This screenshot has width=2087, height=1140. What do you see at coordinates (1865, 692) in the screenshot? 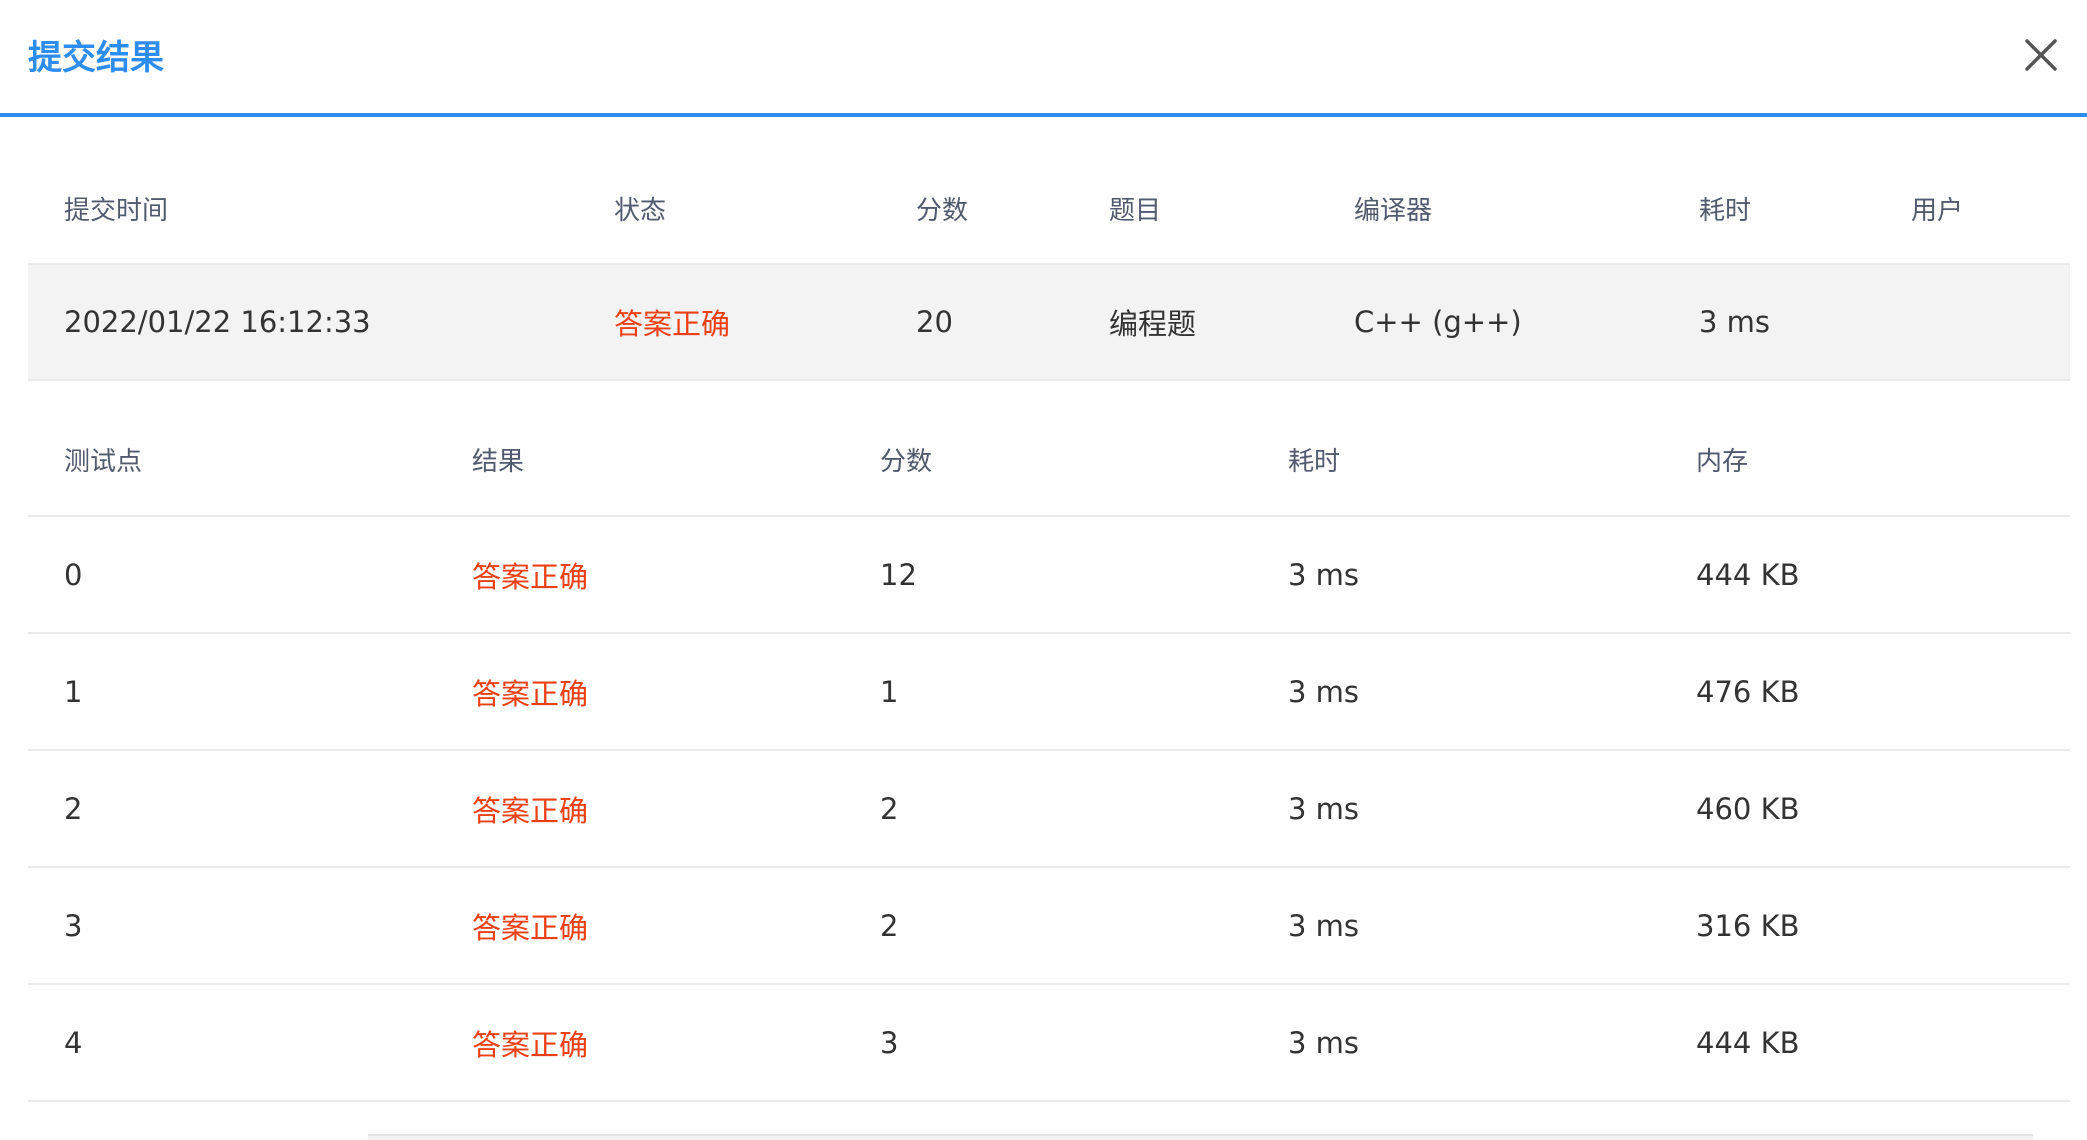
I see `case-memory: 476 KB` at bounding box center [1865, 692].